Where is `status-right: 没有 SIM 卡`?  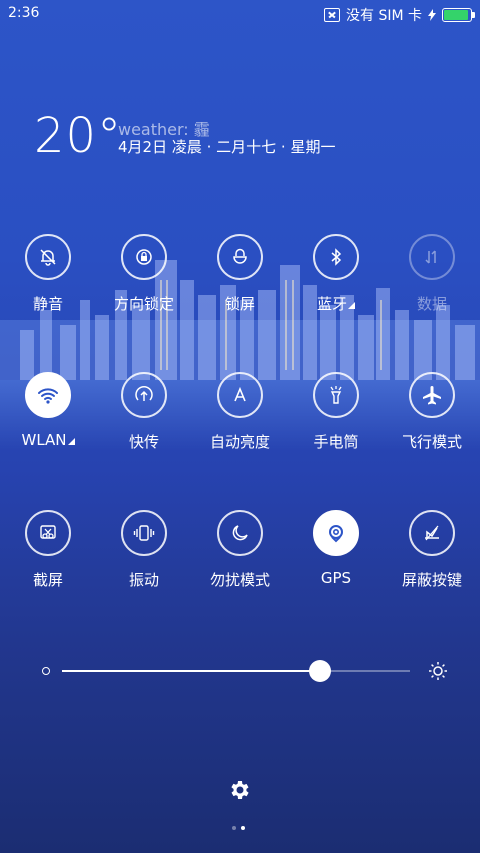 status-right: 没有 SIM 卡 is located at coordinates (399, 15).